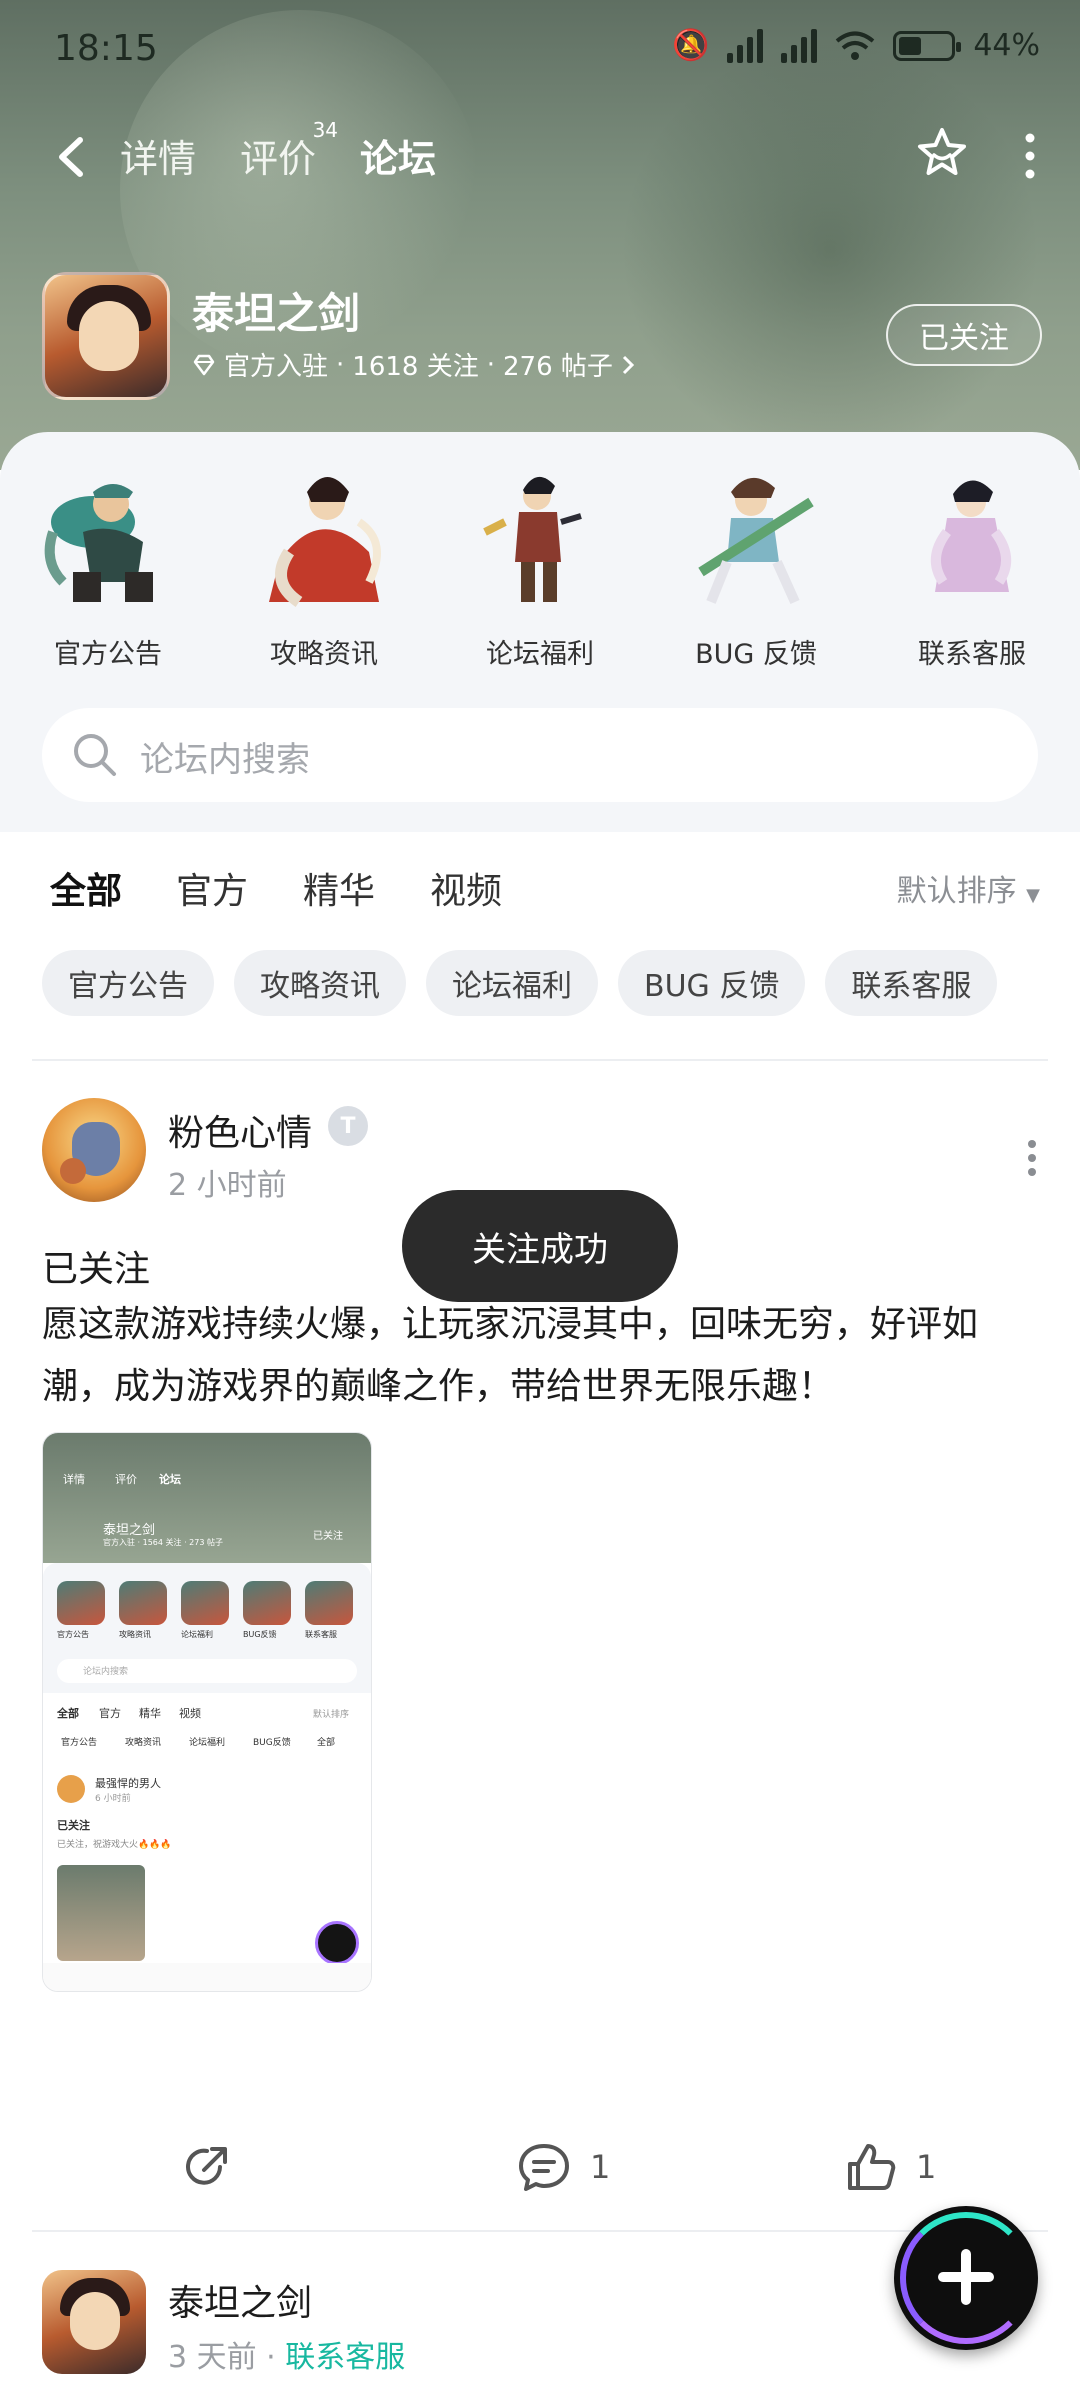 This screenshot has height=2401, width=1080. I want to click on filter-tab-featured: 精华, so click(339, 888).